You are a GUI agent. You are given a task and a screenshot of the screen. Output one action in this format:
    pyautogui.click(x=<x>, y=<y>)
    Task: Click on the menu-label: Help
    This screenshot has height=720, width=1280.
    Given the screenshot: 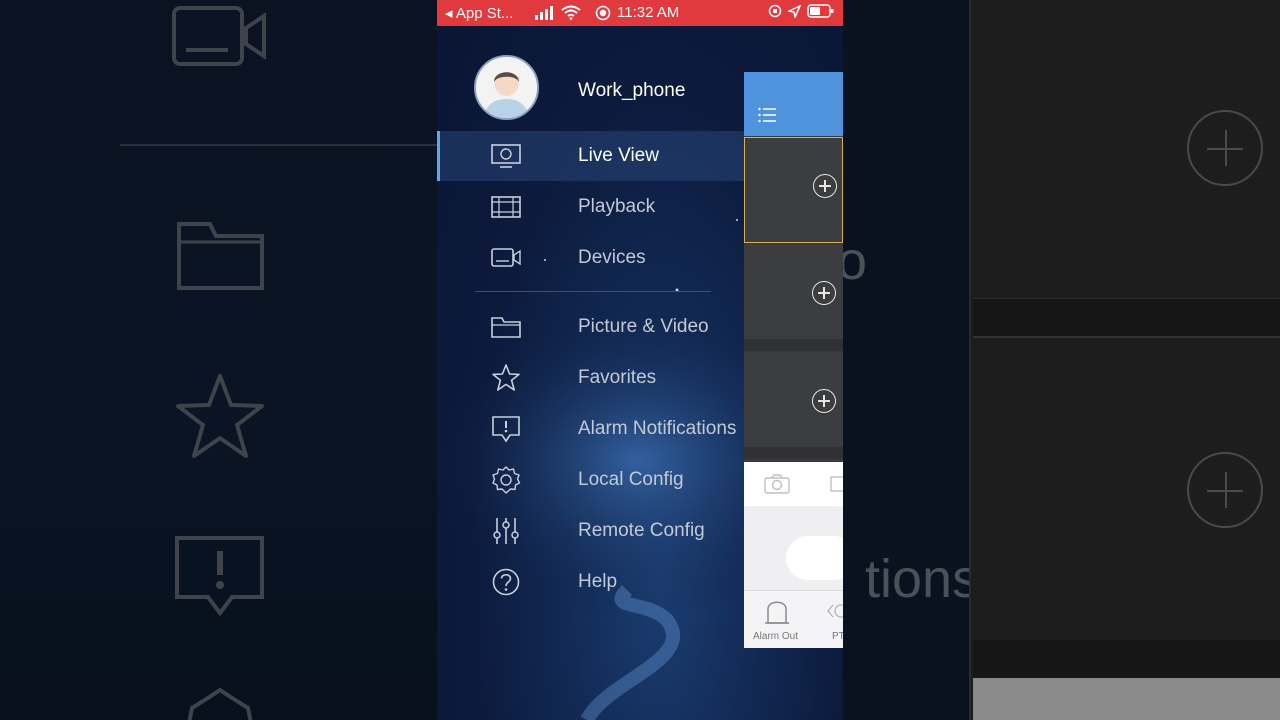 What is the action you would take?
    pyautogui.click(x=598, y=581)
    